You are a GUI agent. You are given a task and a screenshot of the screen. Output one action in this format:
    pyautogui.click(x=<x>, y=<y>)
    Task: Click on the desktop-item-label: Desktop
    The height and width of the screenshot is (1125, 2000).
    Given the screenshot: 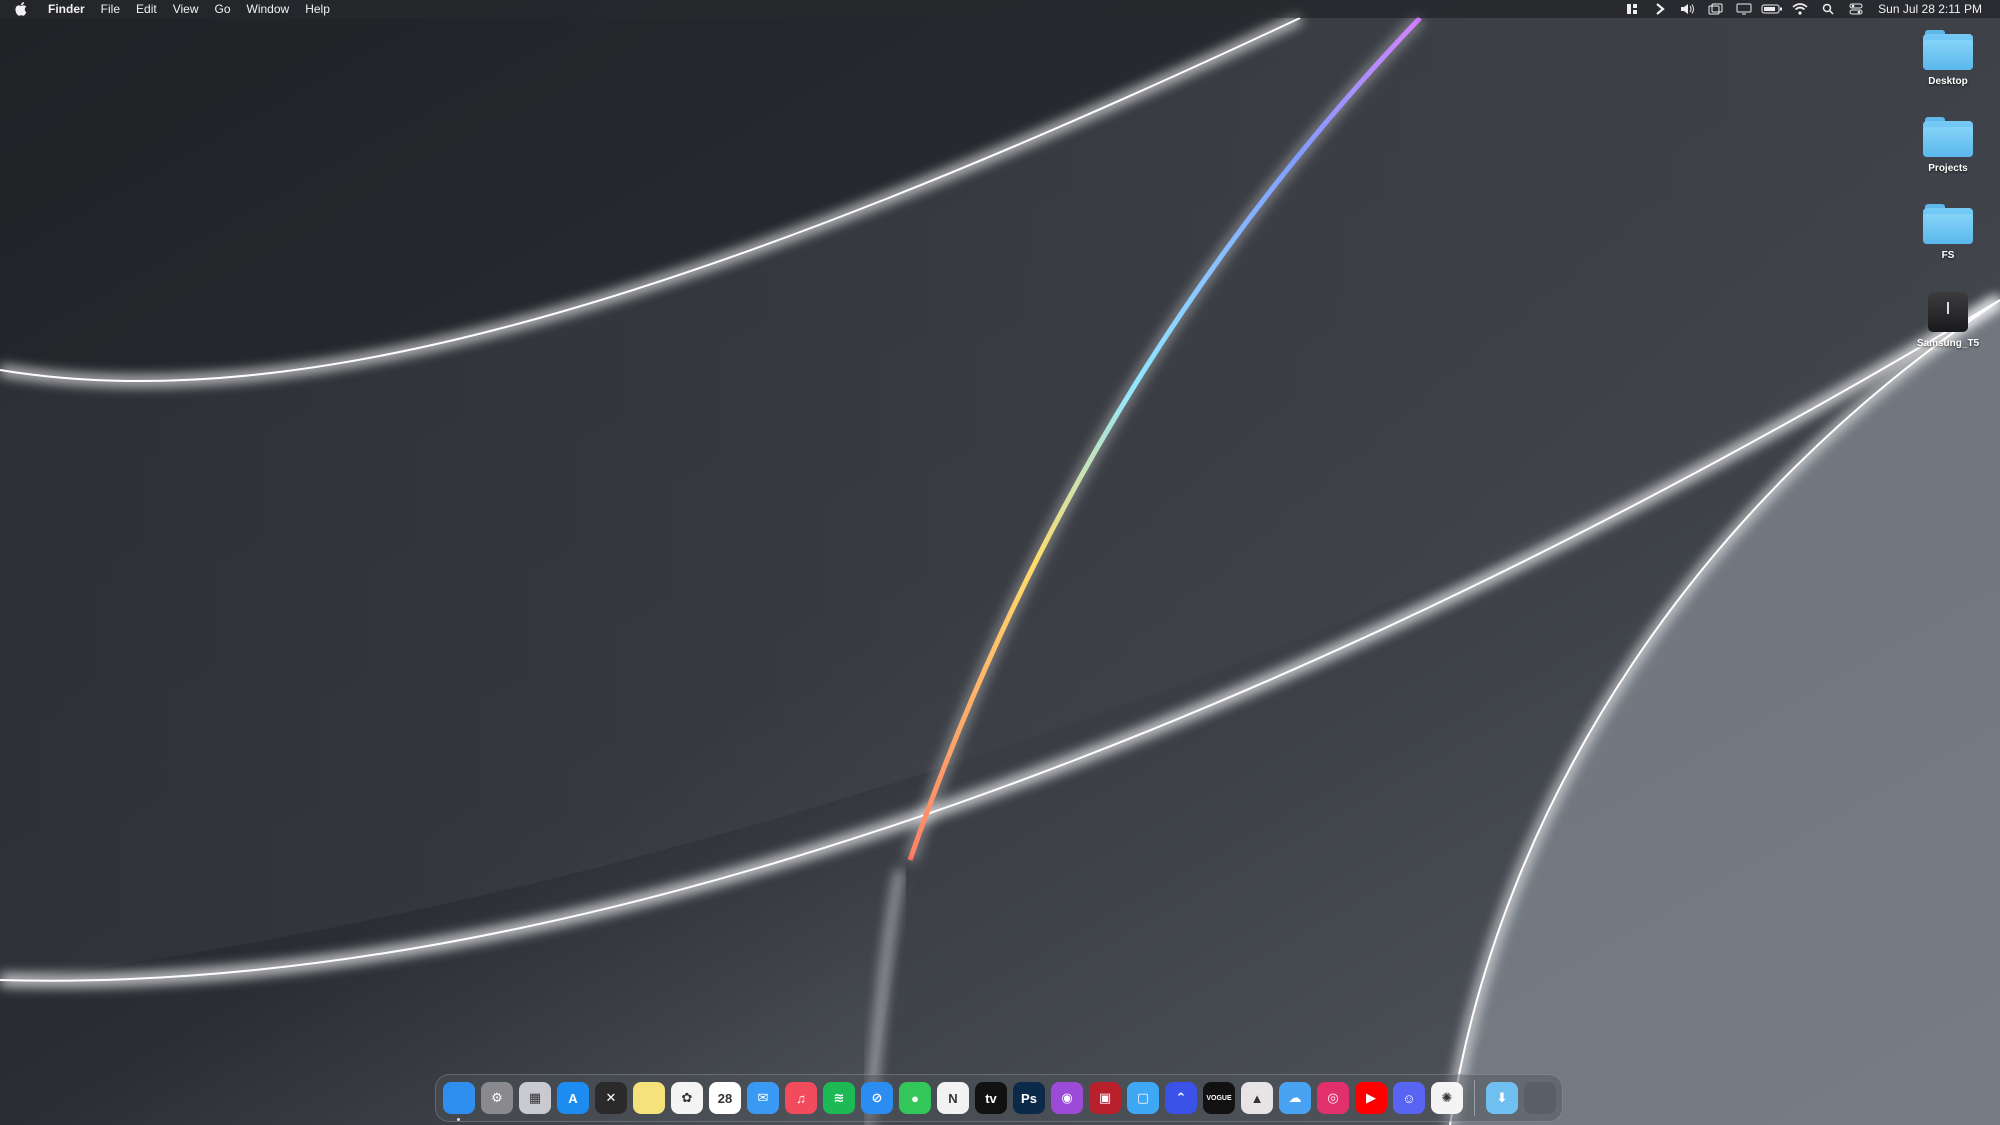 What is the action you would take?
    pyautogui.click(x=1948, y=81)
    